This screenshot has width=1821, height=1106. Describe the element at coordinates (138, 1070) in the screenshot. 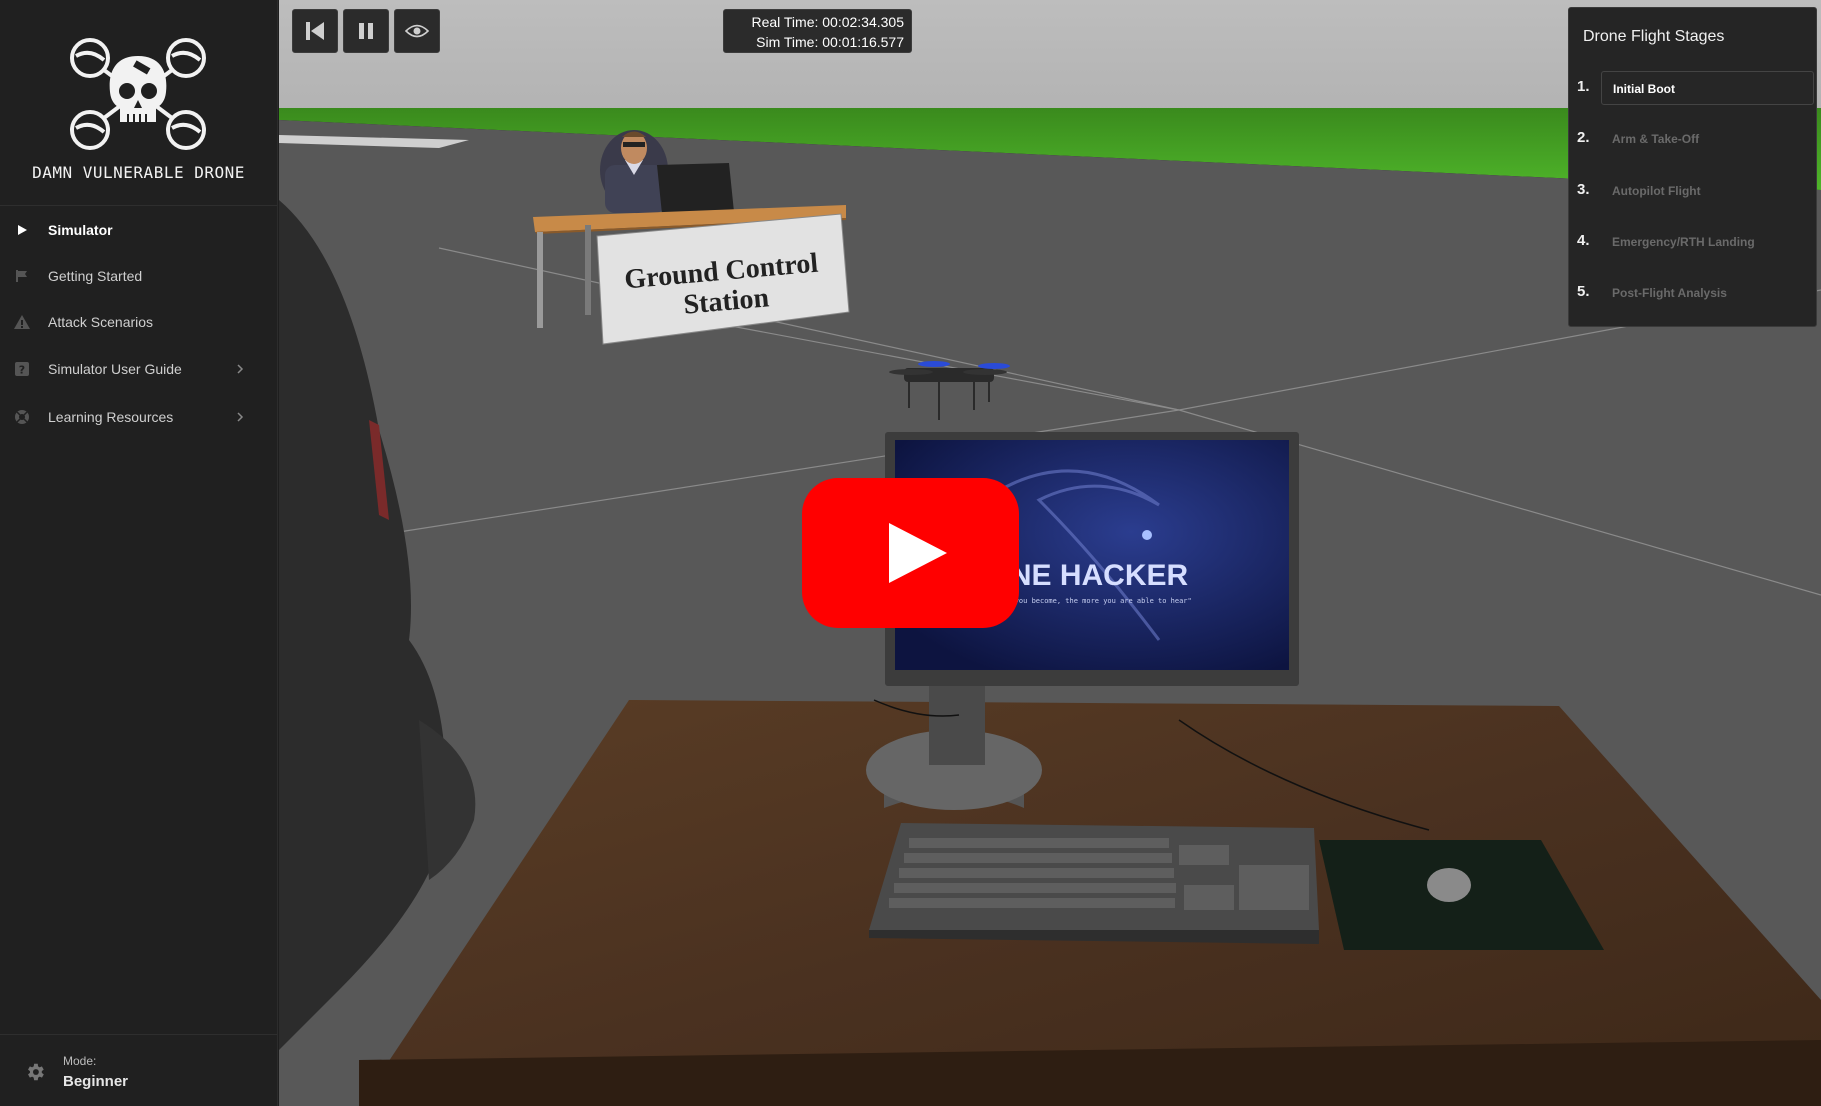

I see `mode-switcher: Mode: Beginner` at that location.